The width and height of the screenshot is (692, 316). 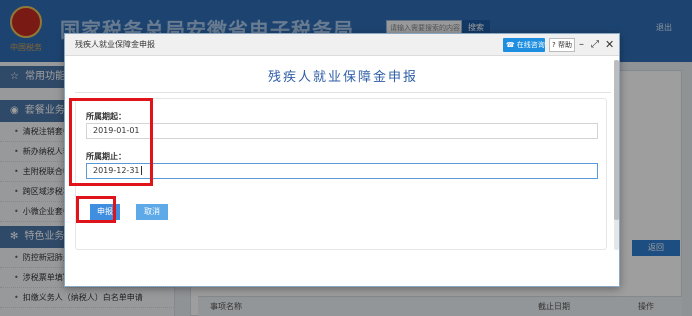 What do you see at coordinates (96, 209) in the screenshot?
I see `annotation-box-submit` at bounding box center [96, 209].